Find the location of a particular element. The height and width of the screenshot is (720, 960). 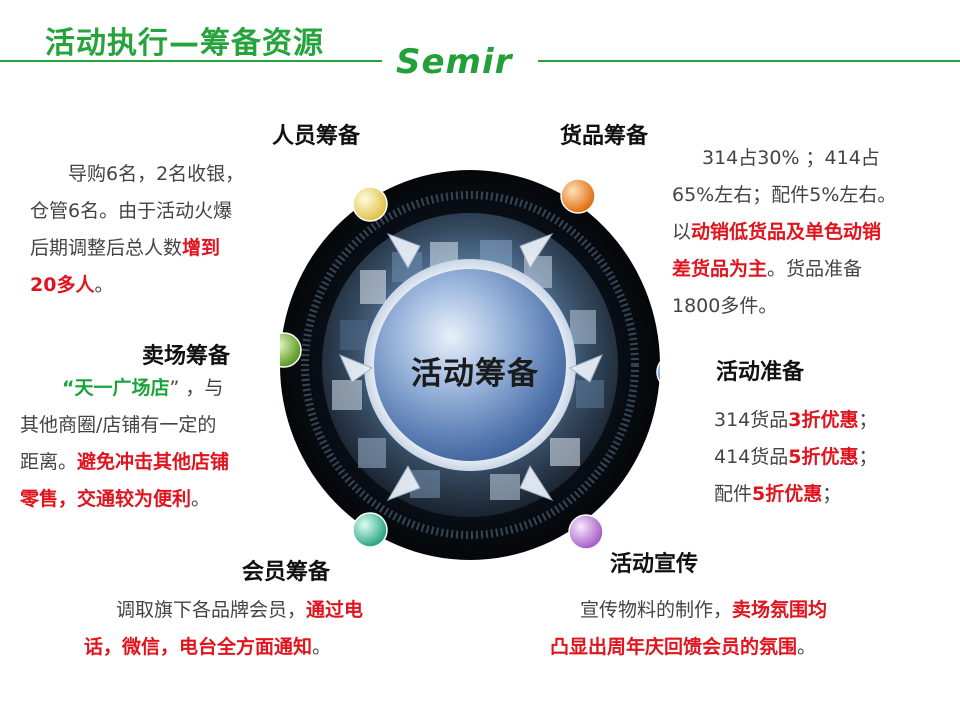

text-line: 配件5折优惠； is located at coordinates (834, 494).